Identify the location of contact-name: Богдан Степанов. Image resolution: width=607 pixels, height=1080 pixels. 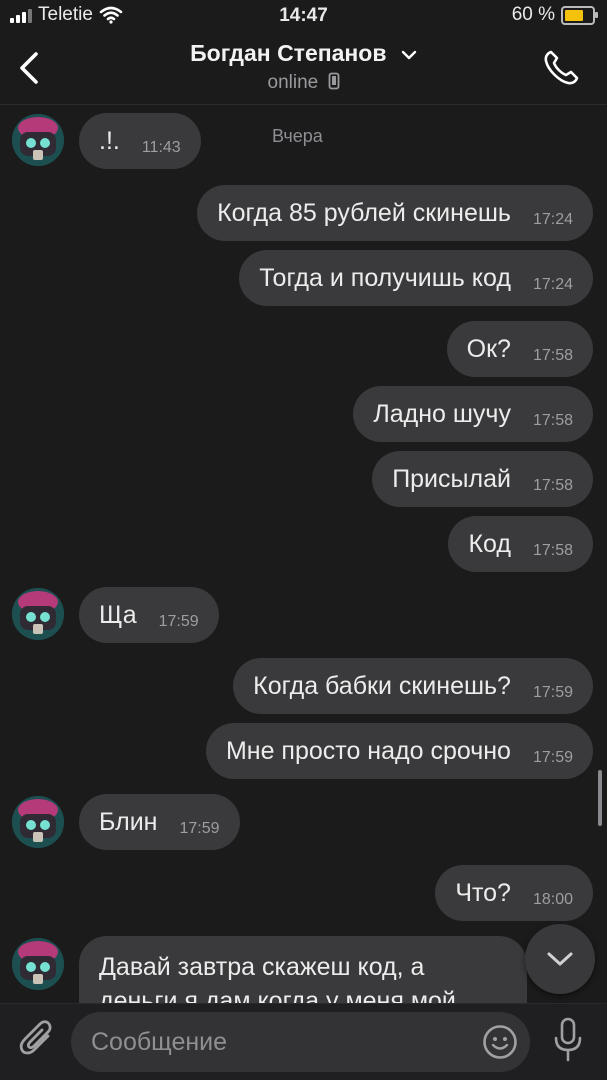
(303, 53).